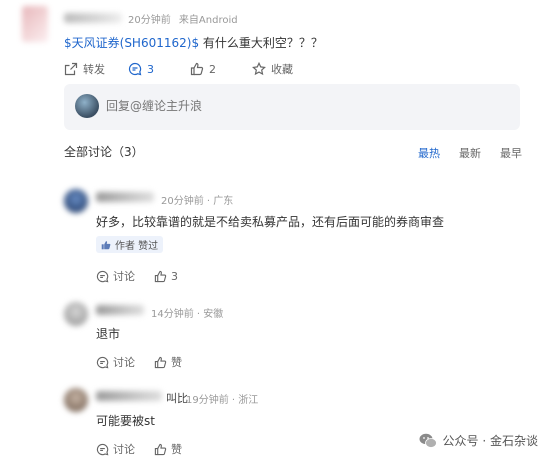 This screenshot has width=550, height=463. Describe the element at coordinates (248, 400) in the screenshot. I see `comment-location: 浙江` at that location.